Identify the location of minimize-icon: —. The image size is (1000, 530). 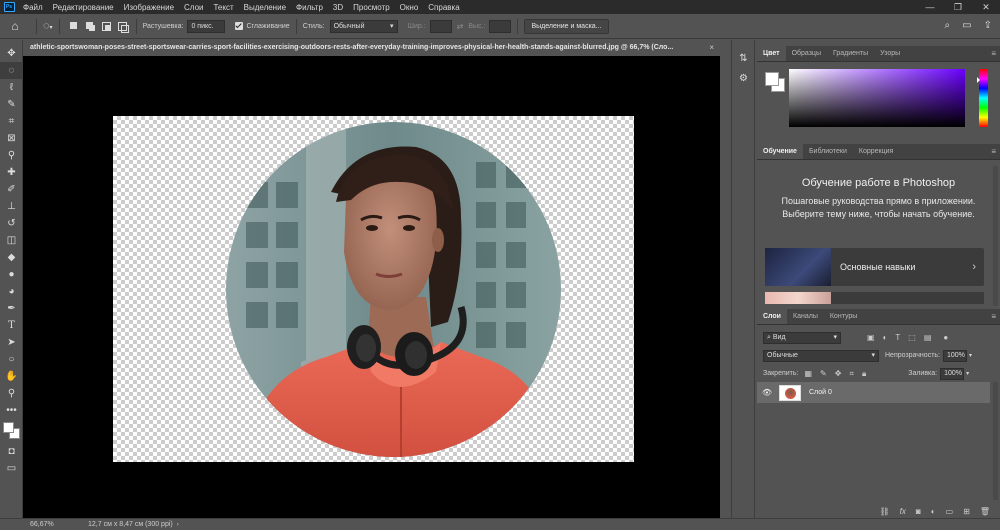
(930, 7).